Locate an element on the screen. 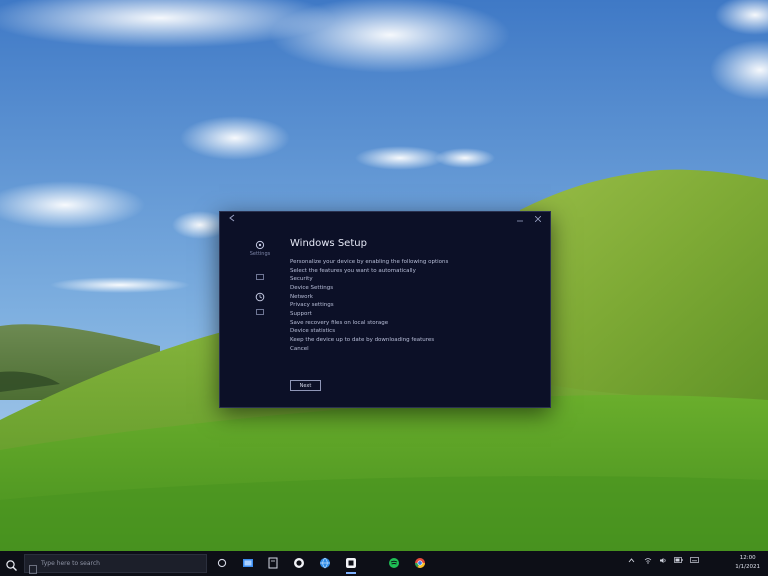 This screenshot has height=576, width=768. notes-icon is located at coordinates (273, 563).